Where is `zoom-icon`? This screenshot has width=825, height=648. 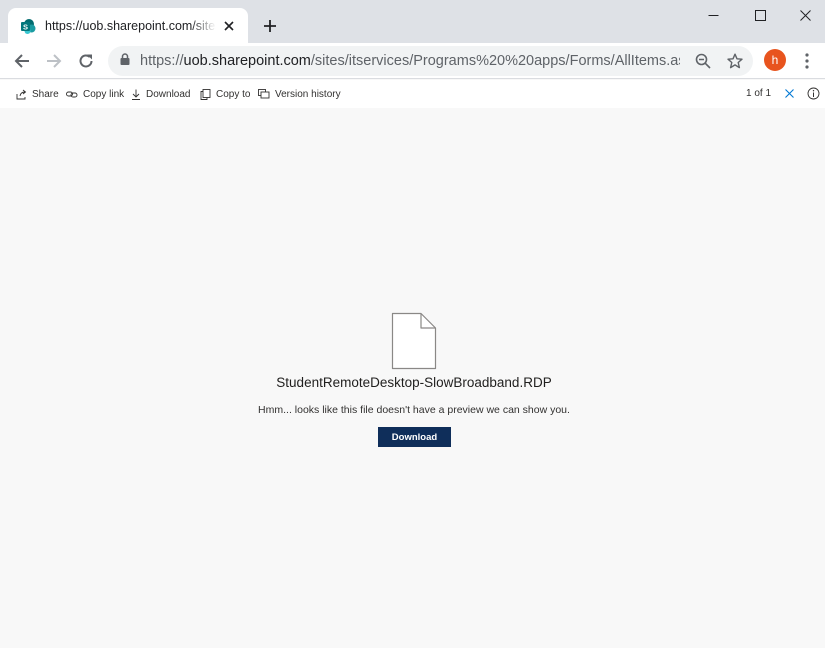
zoom-icon is located at coordinates (703, 61).